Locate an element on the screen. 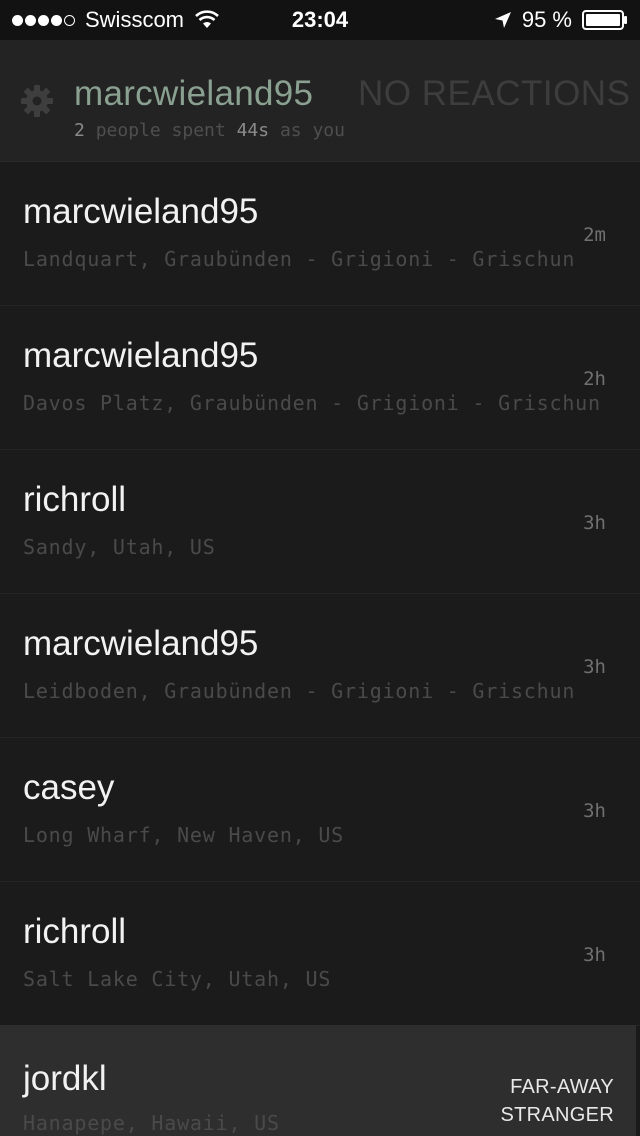  people-count: 2 is located at coordinates (79, 130).